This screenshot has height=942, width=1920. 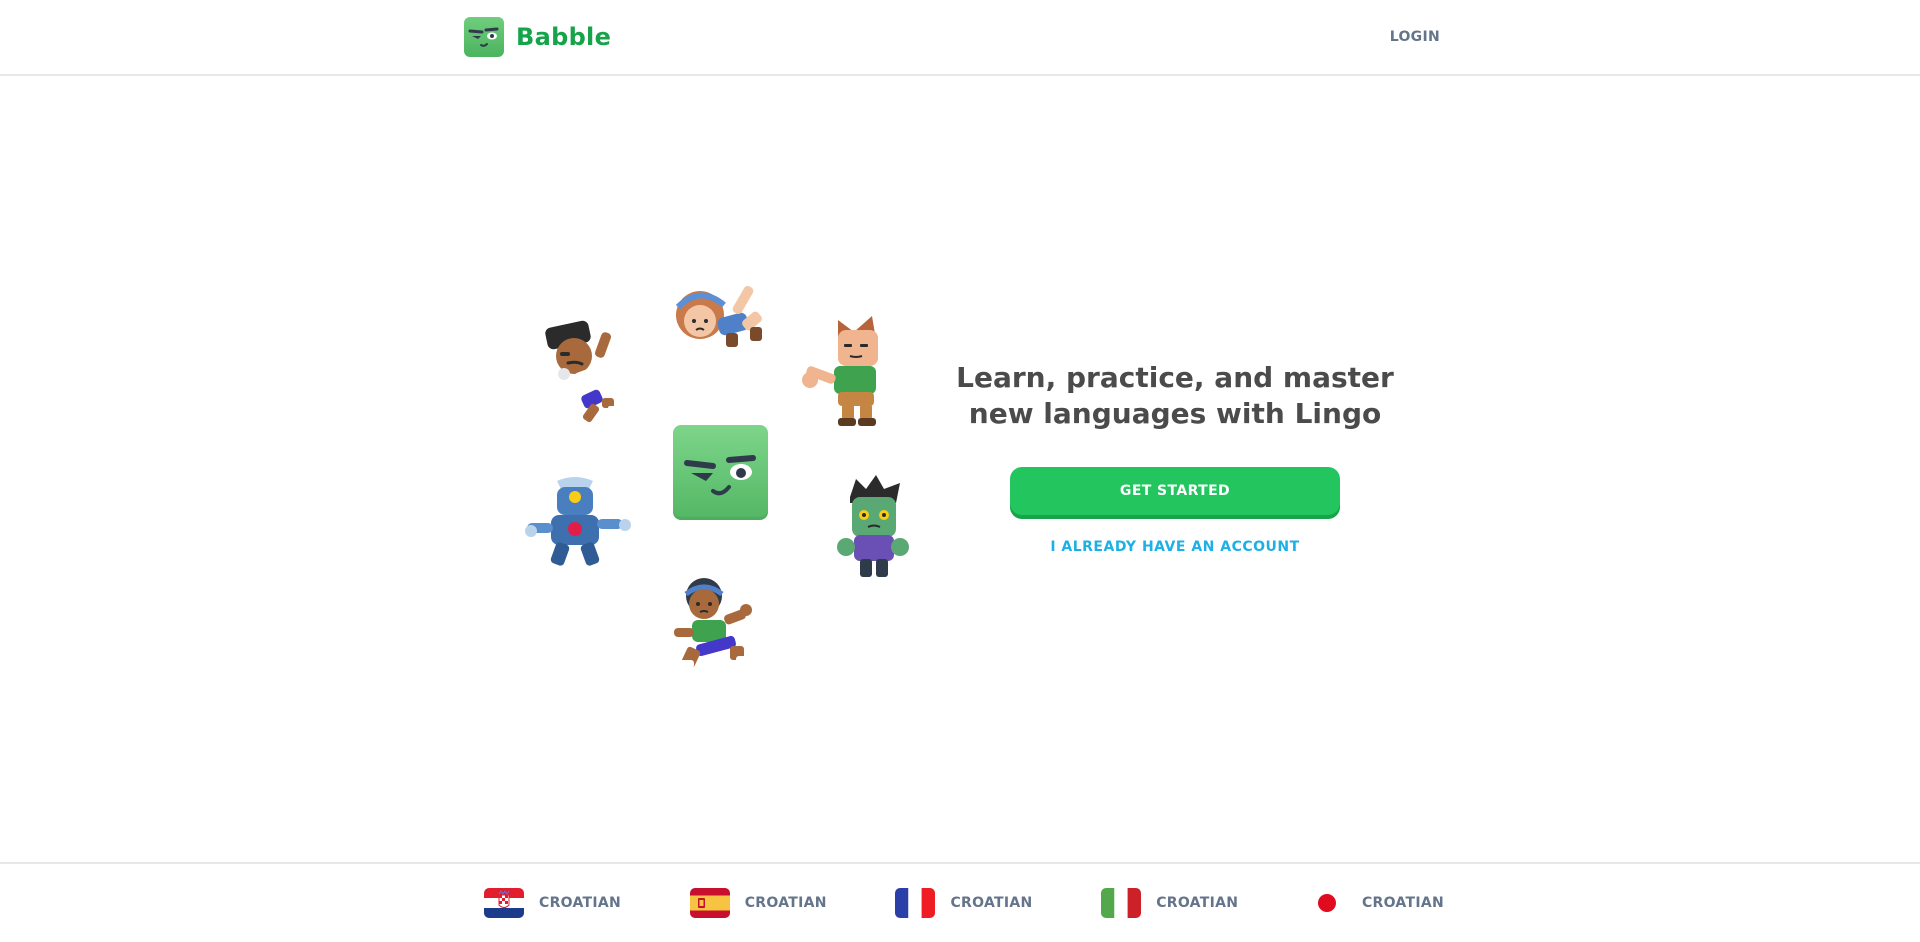 What do you see at coordinates (504, 903) in the screenshot?
I see `croatia-flag-icon` at bounding box center [504, 903].